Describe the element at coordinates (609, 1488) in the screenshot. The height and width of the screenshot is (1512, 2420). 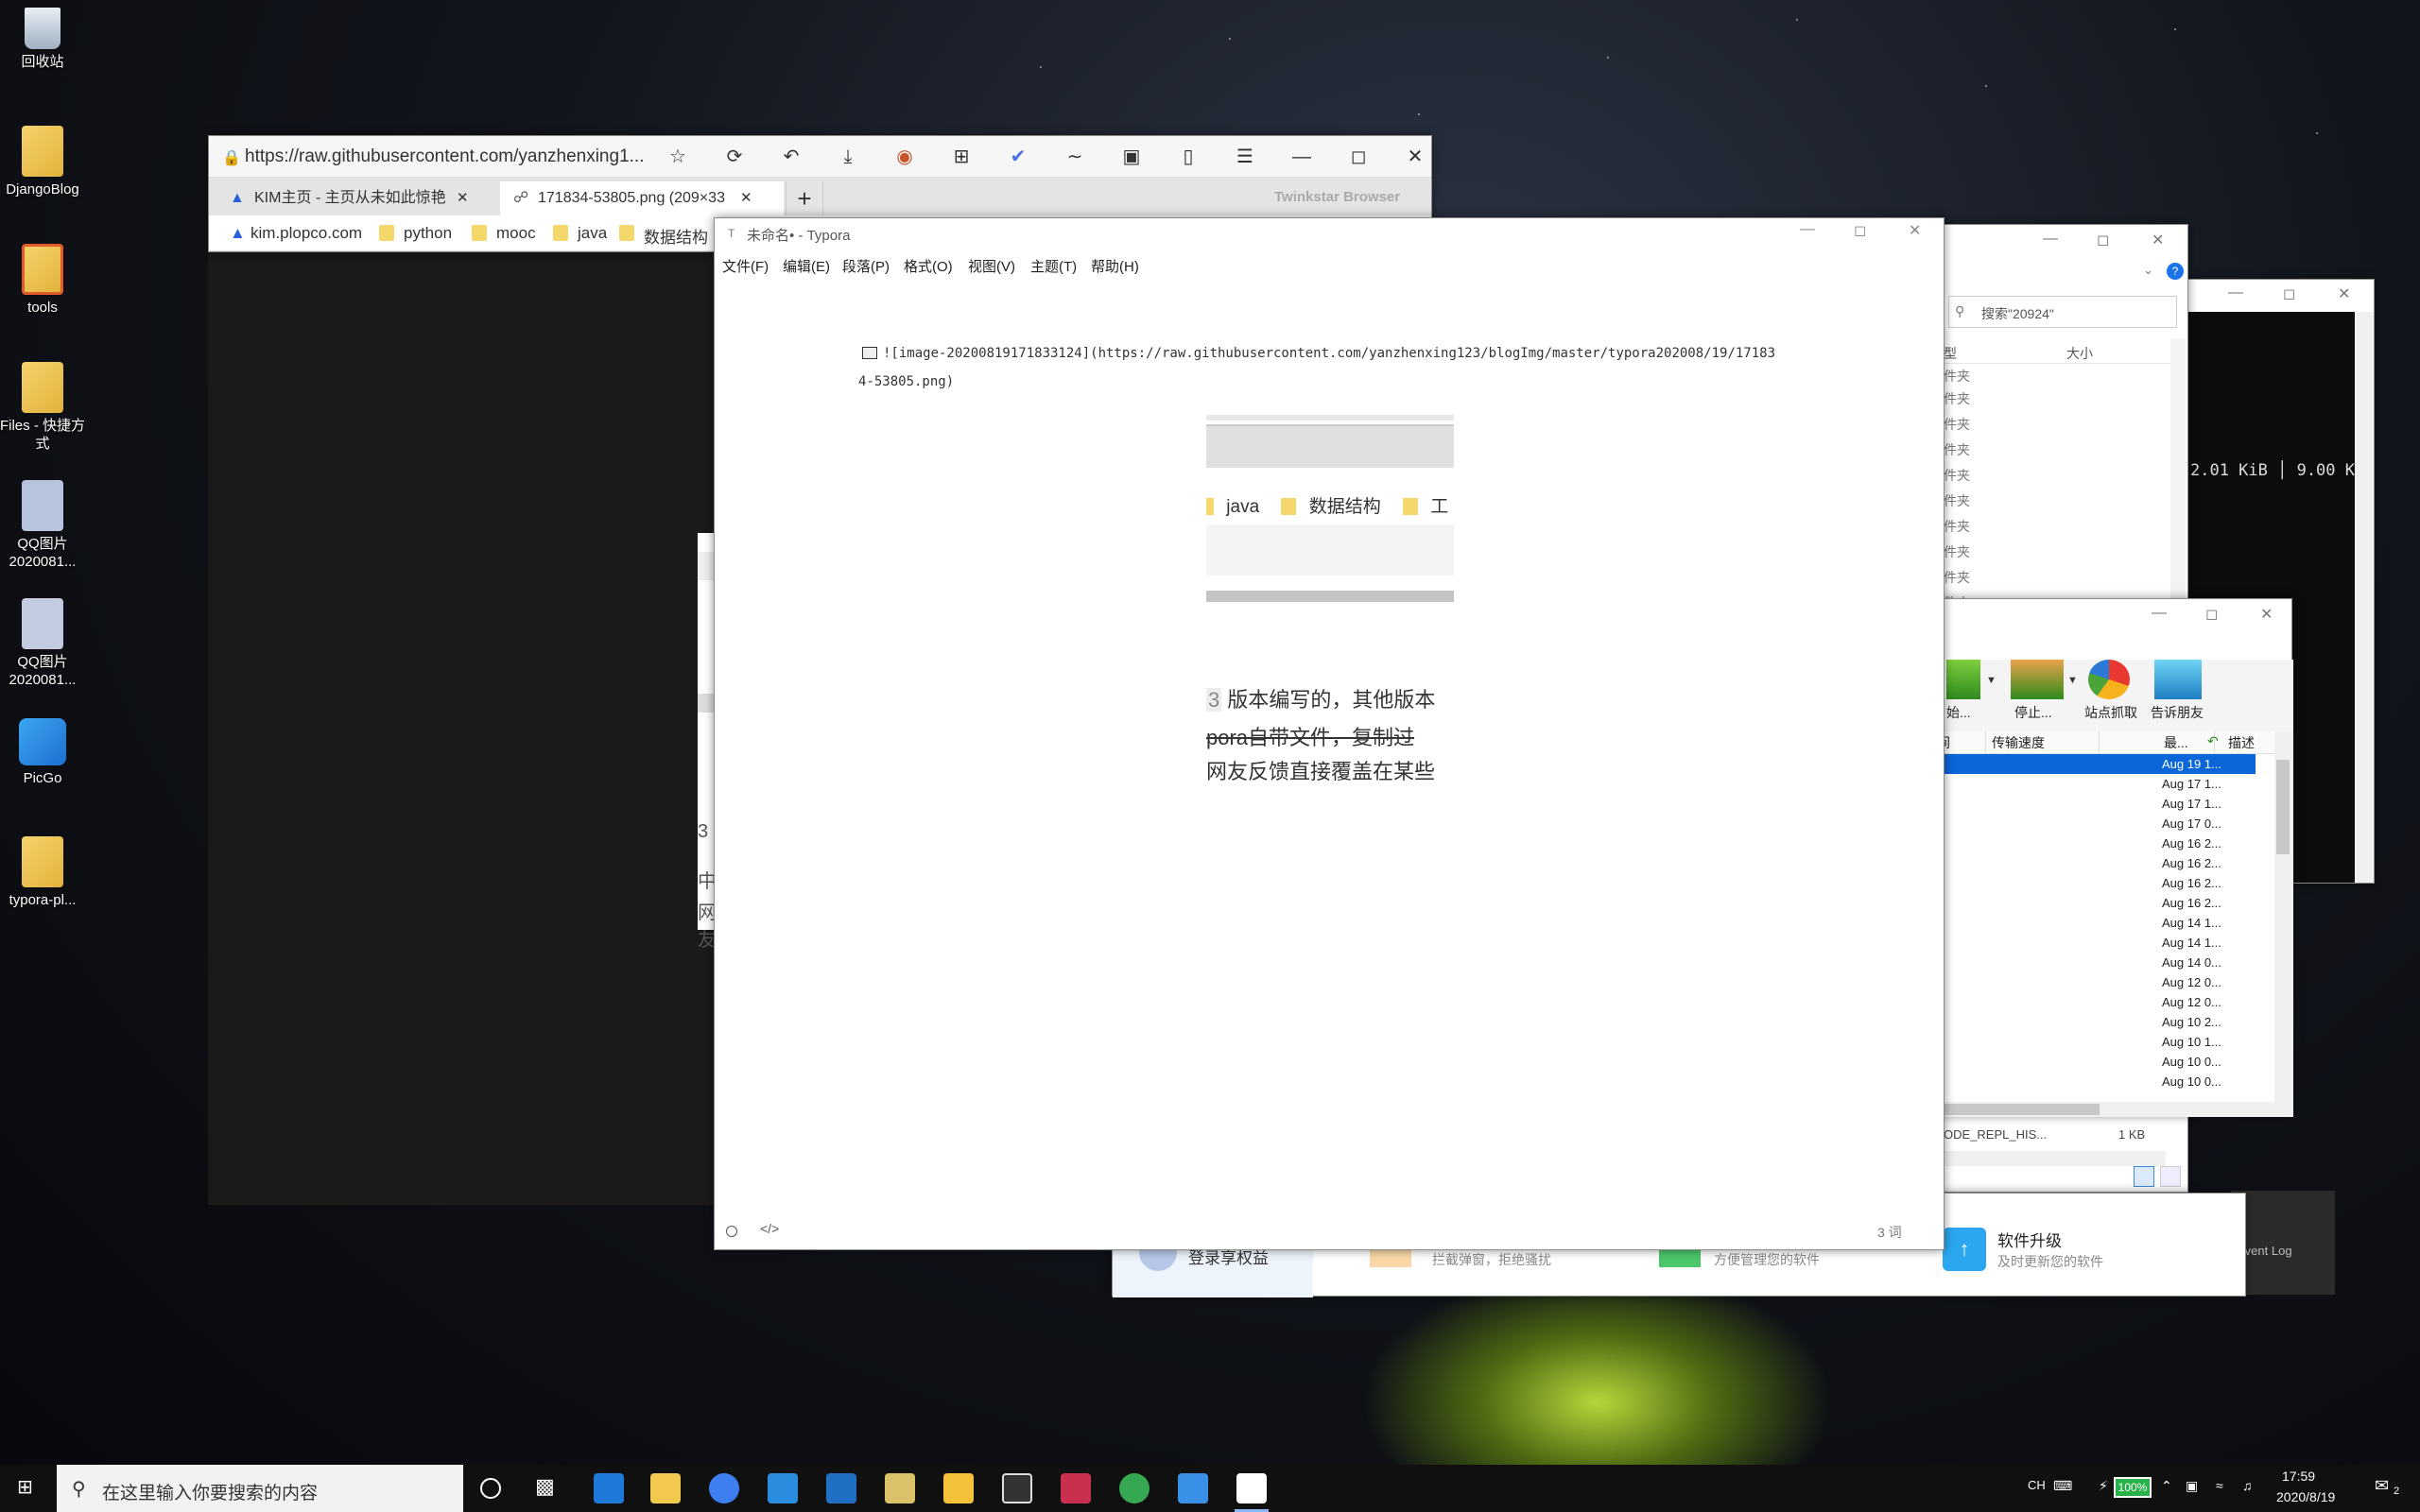
I see `edge-browser-icon` at that location.